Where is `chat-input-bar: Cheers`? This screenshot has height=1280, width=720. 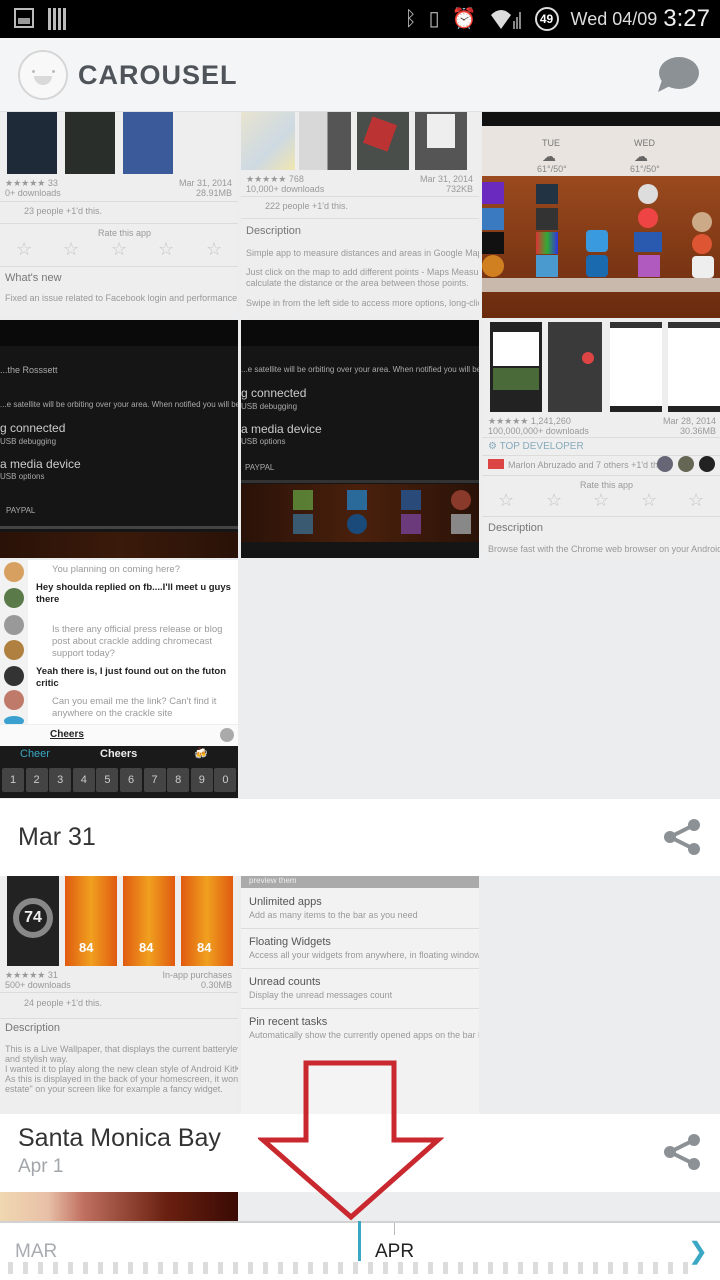 chat-input-bar: Cheers is located at coordinates (119, 735).